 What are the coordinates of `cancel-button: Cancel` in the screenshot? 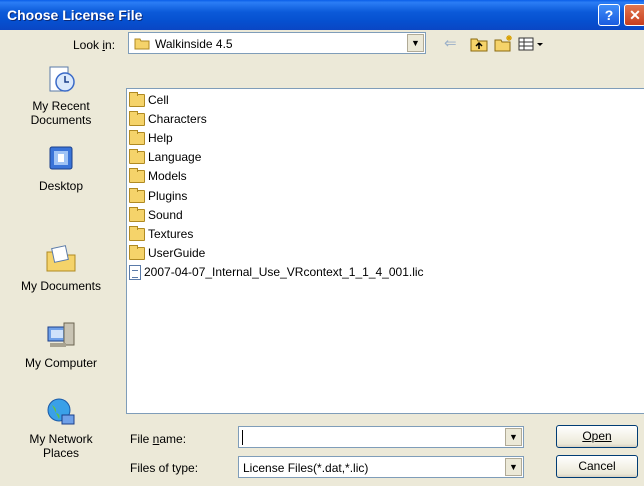 It's located at (597, 466).